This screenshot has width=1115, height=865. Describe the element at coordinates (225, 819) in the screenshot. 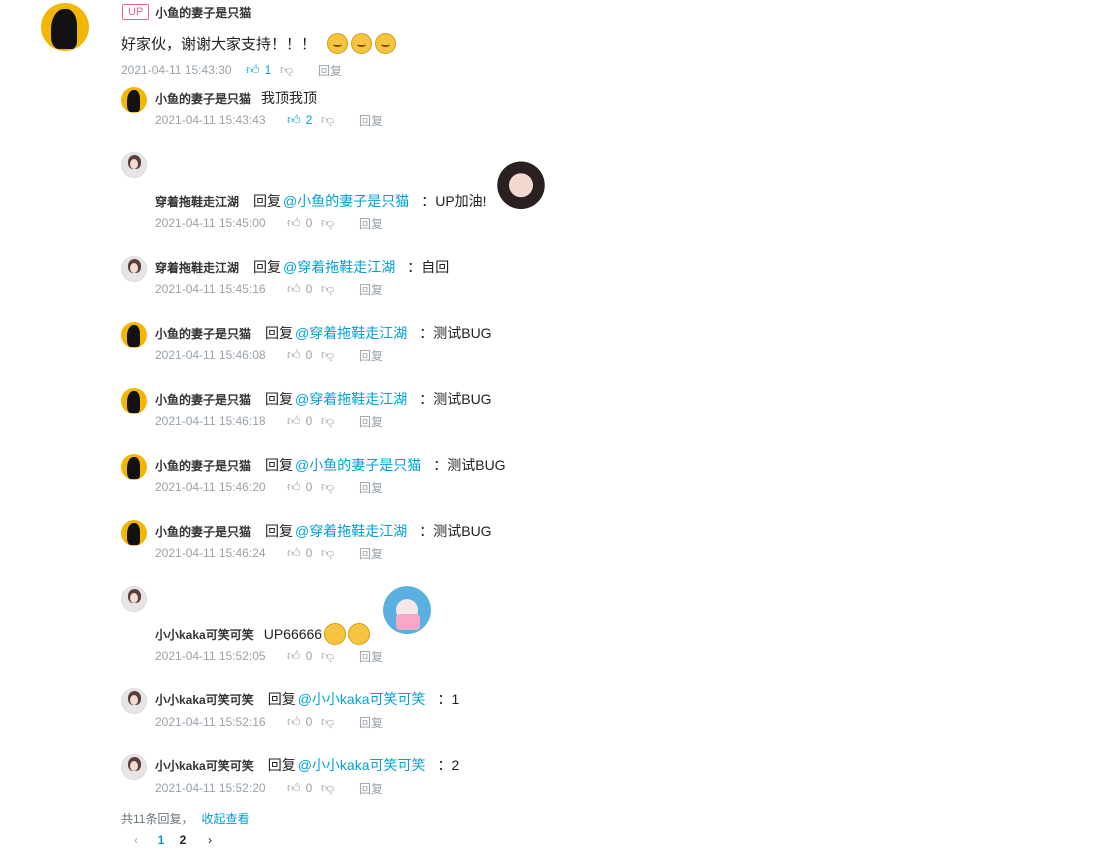

I see `collapse-link: 收起查看` at that location.